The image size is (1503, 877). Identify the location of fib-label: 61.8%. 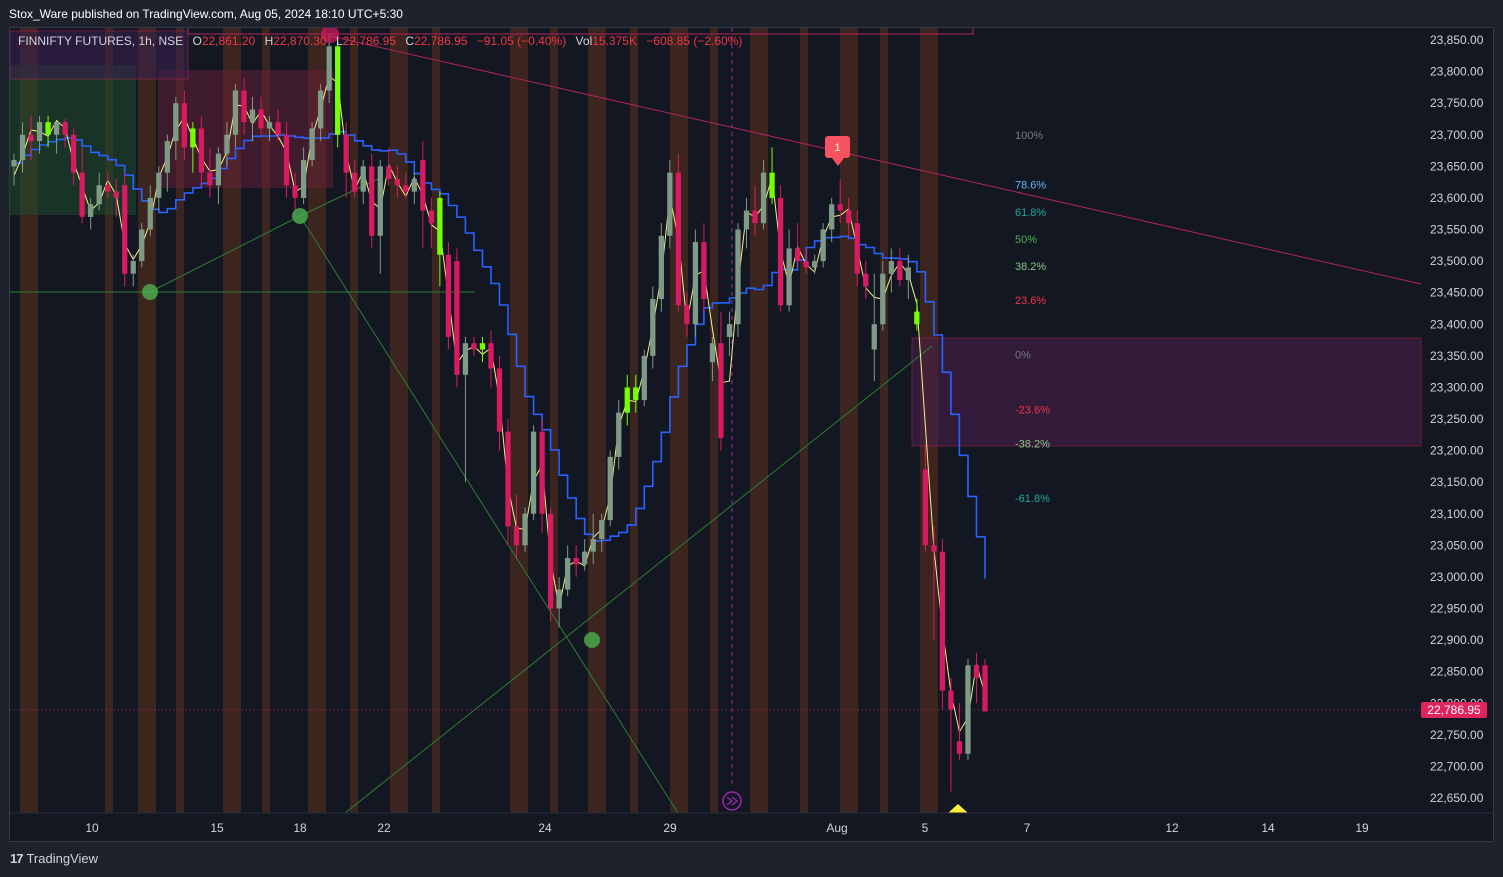
(1030, 213).